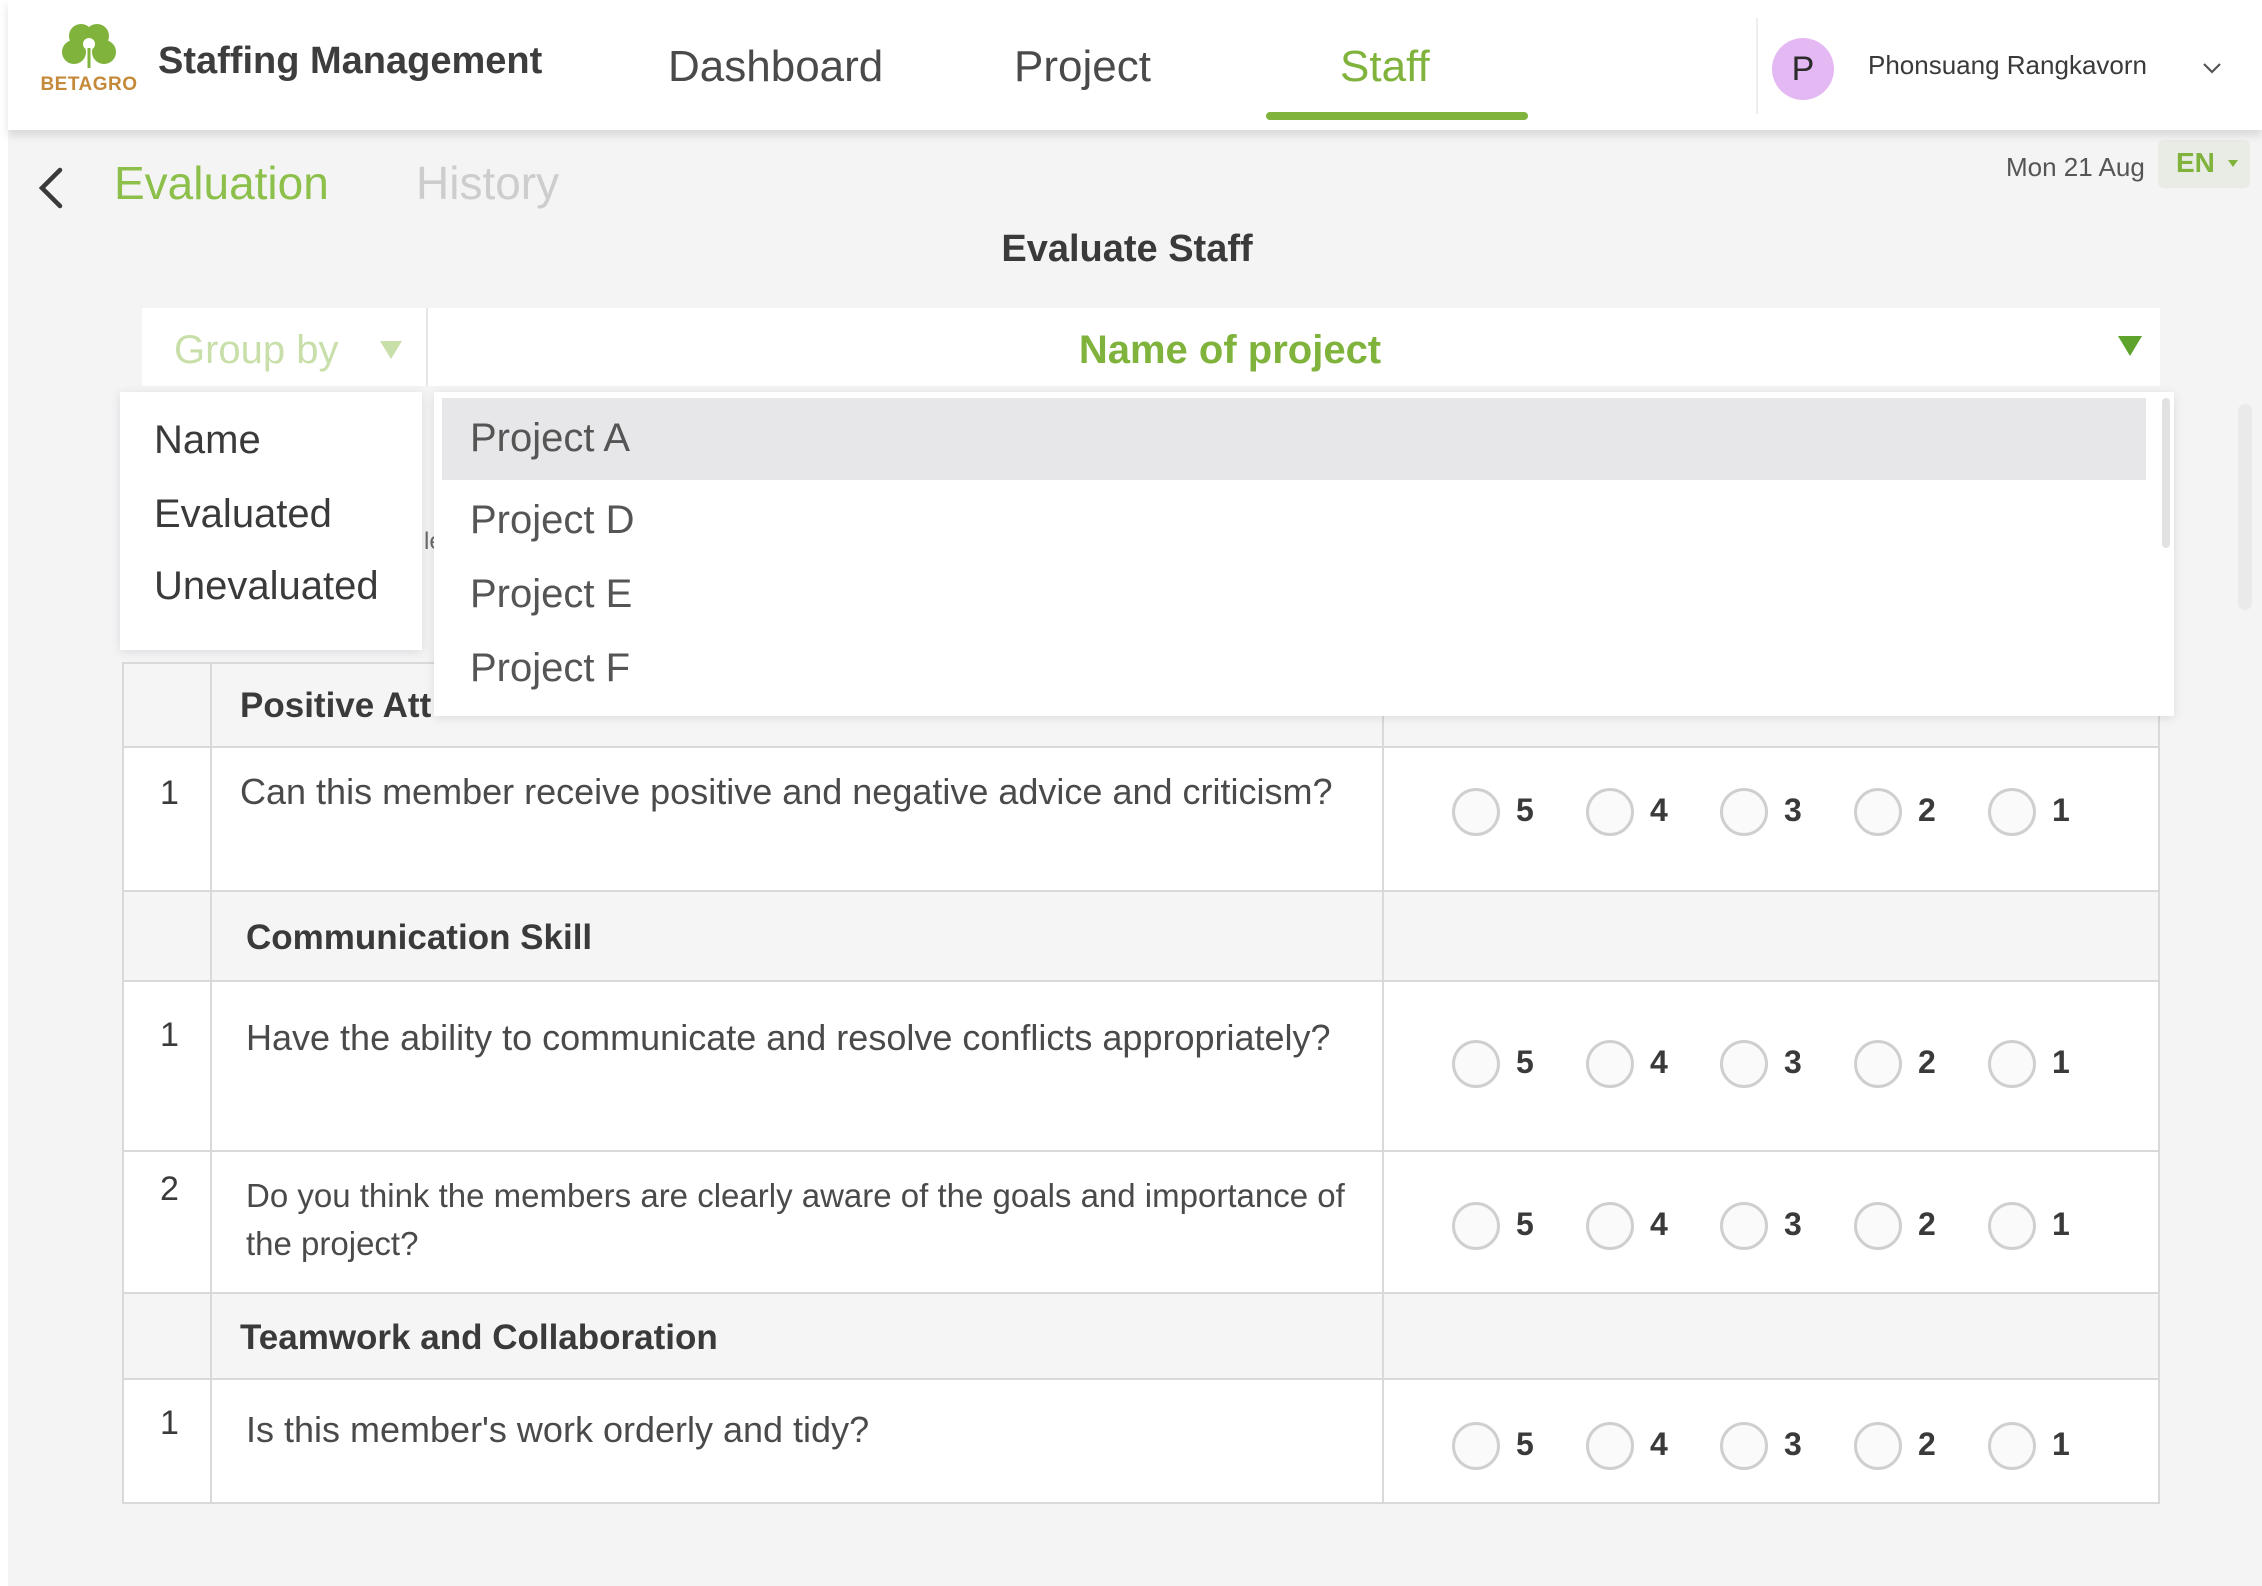  Describe the element at coordinates (798, 1336) in the screenshot. I see `section-title: Teamwork and Collaboration` at that location.